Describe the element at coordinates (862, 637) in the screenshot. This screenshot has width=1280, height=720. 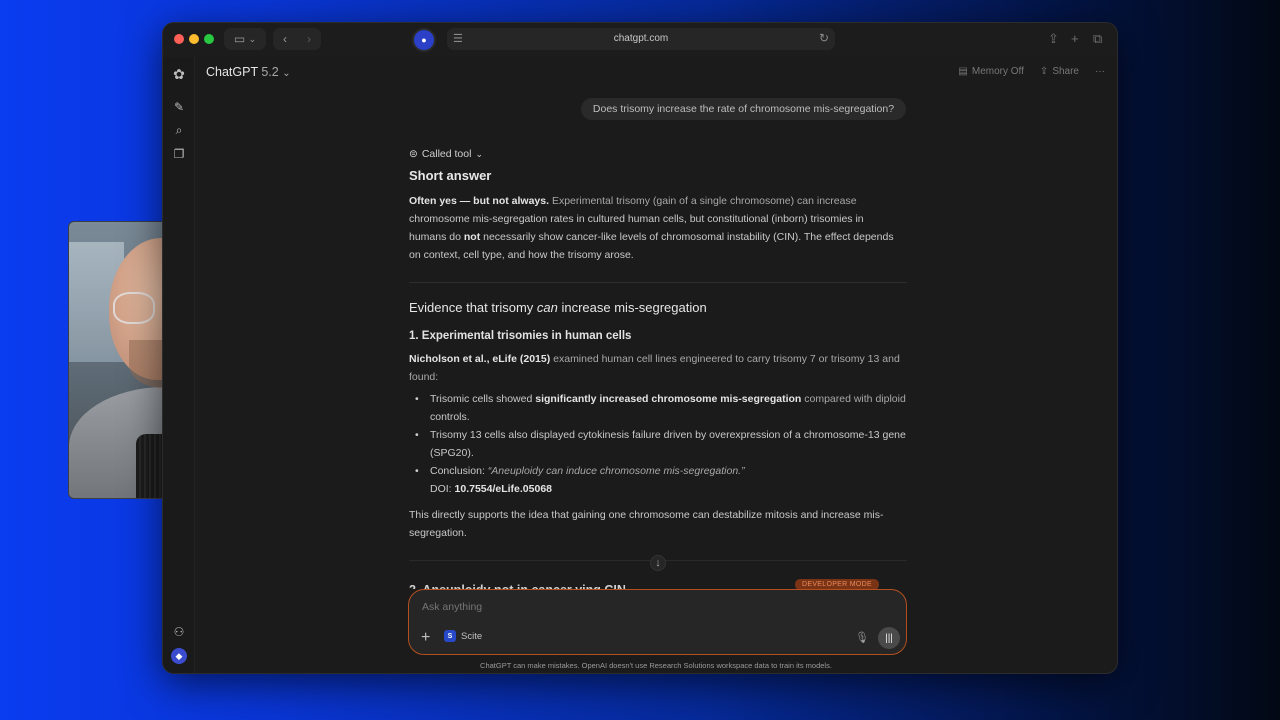
I see `mic-icon: 🎙︎` at that location.